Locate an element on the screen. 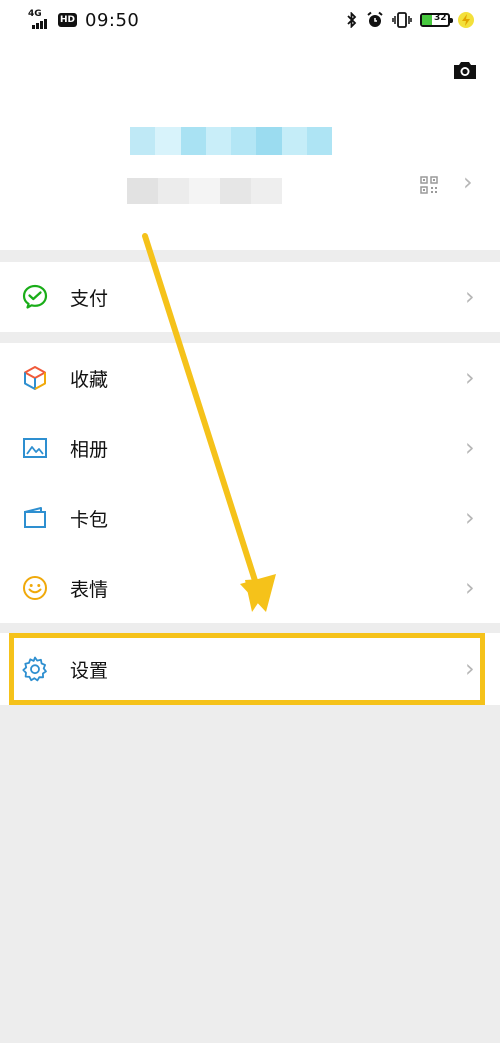  battery-icon: 32 is located at coordinates (436, 20).